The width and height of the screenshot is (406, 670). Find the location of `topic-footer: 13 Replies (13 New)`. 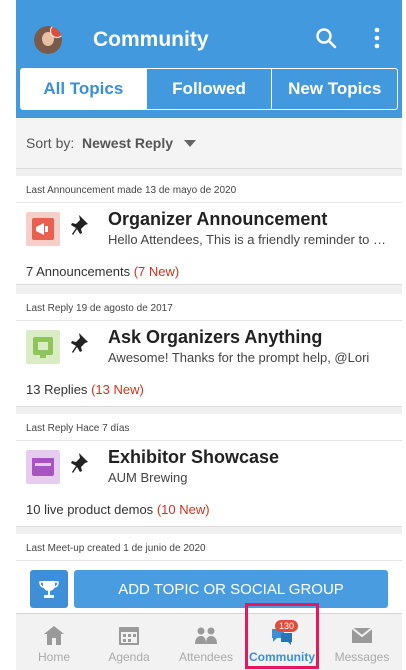

topic-footer: 13 Replies (13 New) is located at coordinates (85, 389).